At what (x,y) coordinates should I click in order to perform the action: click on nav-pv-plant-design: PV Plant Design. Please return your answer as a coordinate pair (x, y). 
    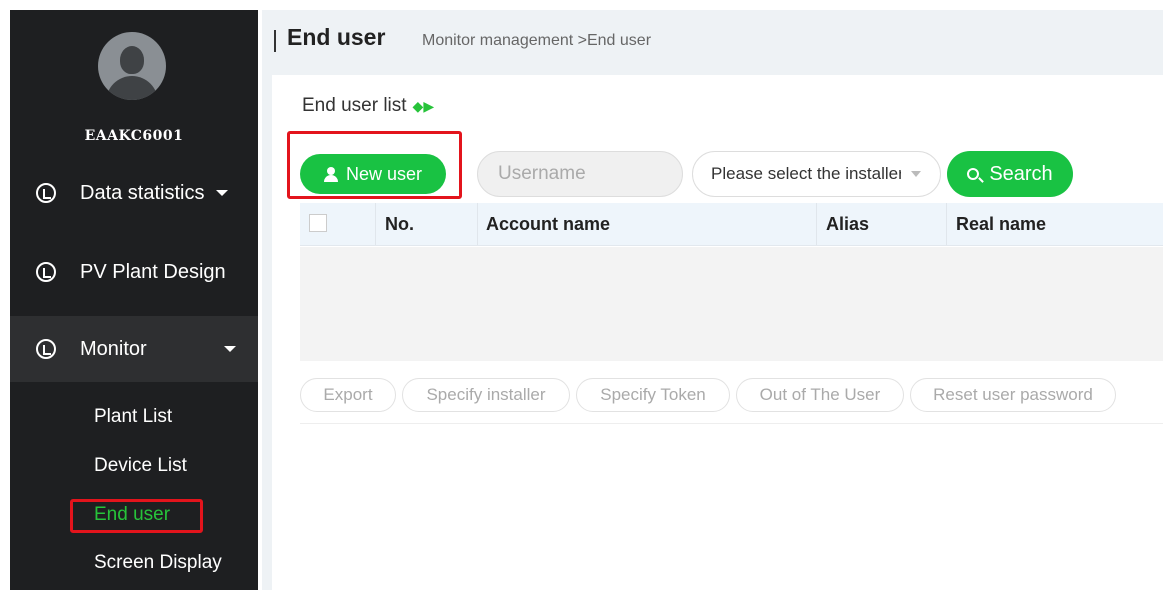
    Looking at the image, I should click on (134, 272).